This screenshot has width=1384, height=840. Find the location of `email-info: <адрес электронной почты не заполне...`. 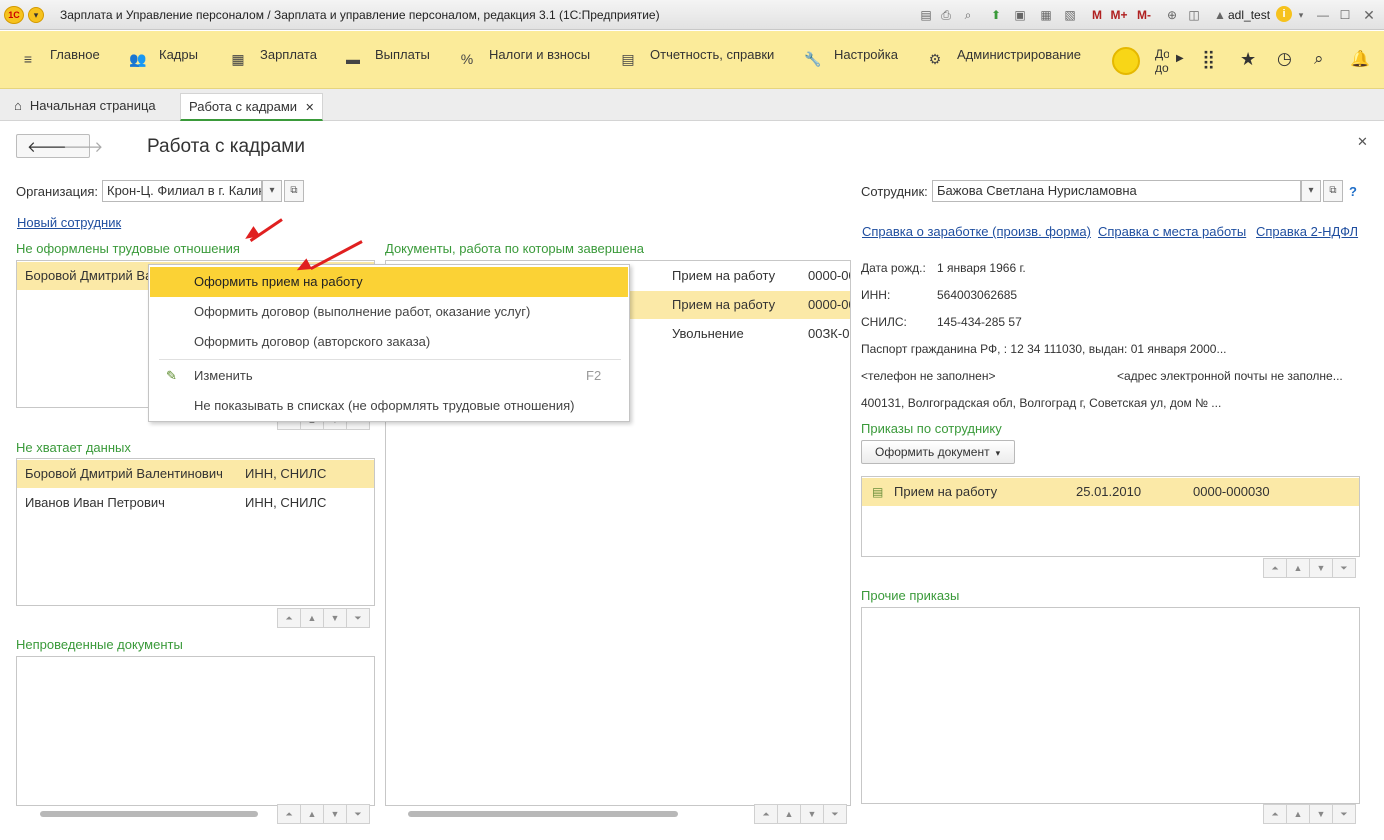

email-info: <адрес электронной почты не заполне... is located at coordinates (1230, 376).